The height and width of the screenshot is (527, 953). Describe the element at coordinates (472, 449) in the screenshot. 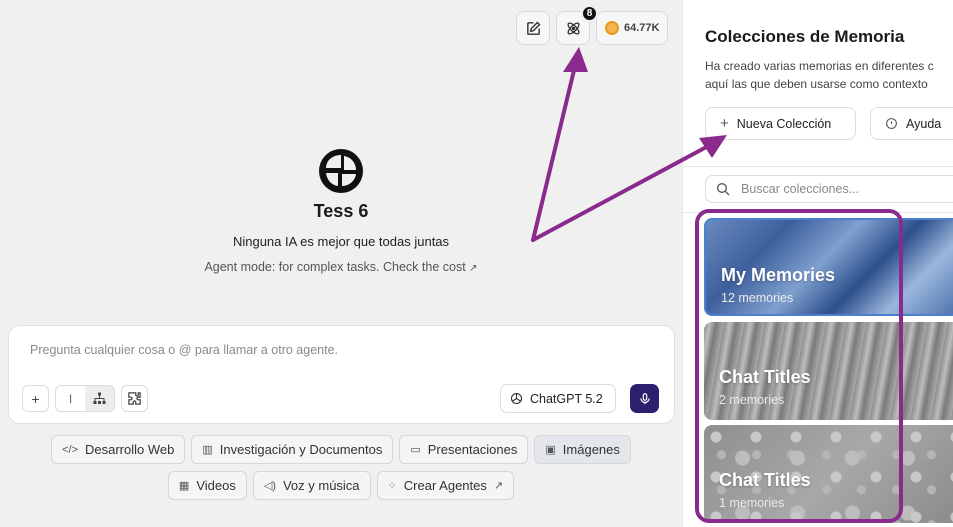

I see `chip-label: Presentaciones` at that location.